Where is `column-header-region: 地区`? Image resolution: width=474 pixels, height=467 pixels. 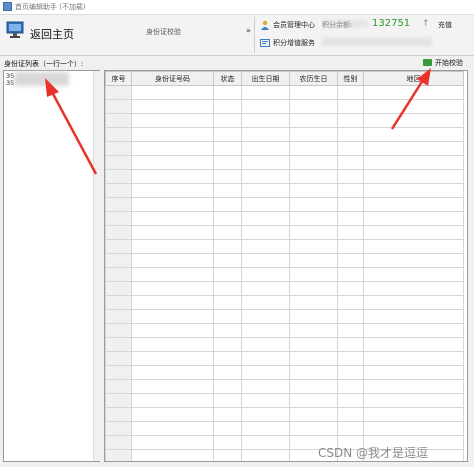 column-header-region: 地区 is located at coordinates (413, 78).